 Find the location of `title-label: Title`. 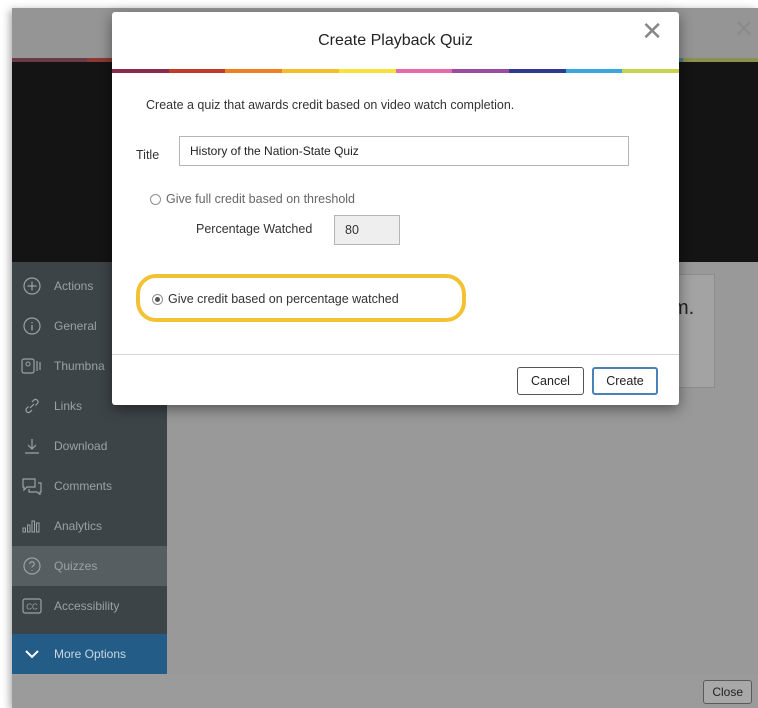

title-label: Title is located at coordinates (148, 155).